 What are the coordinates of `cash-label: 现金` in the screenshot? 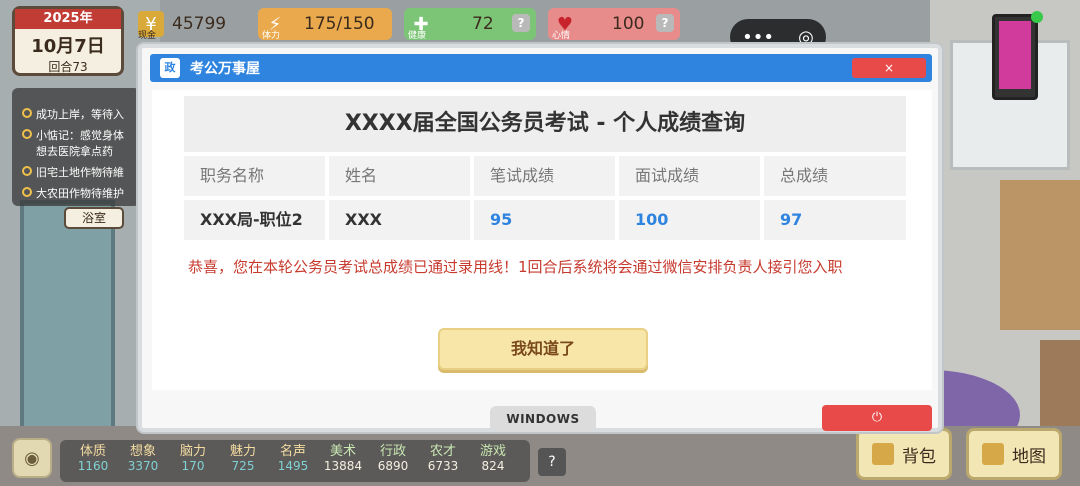 It's located at (147, 36).